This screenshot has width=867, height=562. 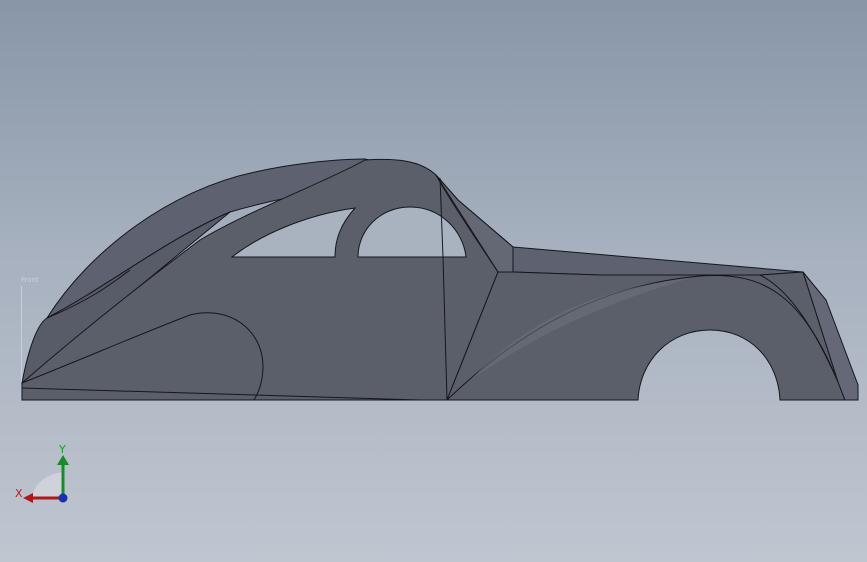 What do you see at coordinates (19, 493) in the screenshot?
I see `x-axis-label: X` at bounding box center [19, 493].